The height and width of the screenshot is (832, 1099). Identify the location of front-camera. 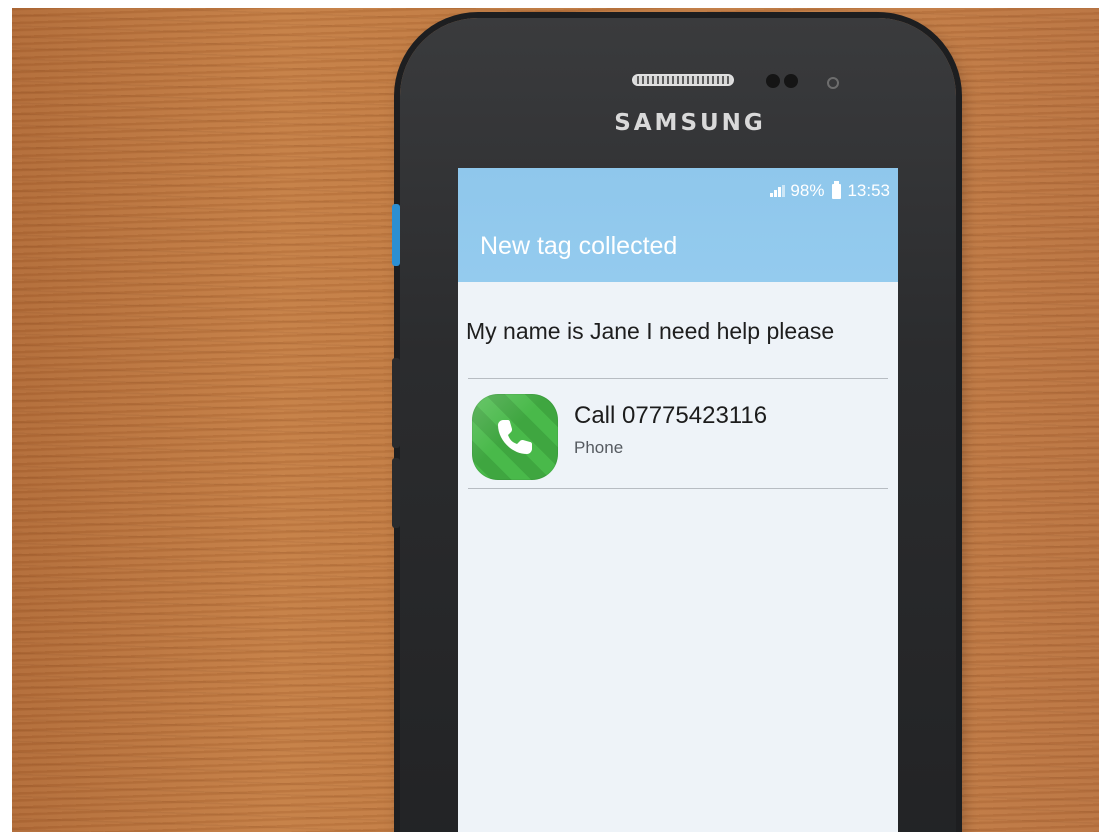
(833, 83).